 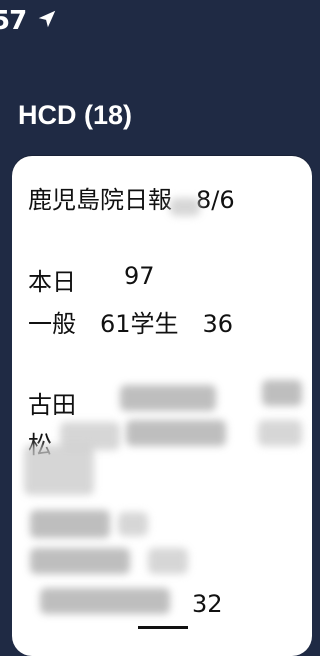 What do you see at coordinates (207, 604) in the screenshot?
I see `end-value: 32` at bounding box center [207, 604].